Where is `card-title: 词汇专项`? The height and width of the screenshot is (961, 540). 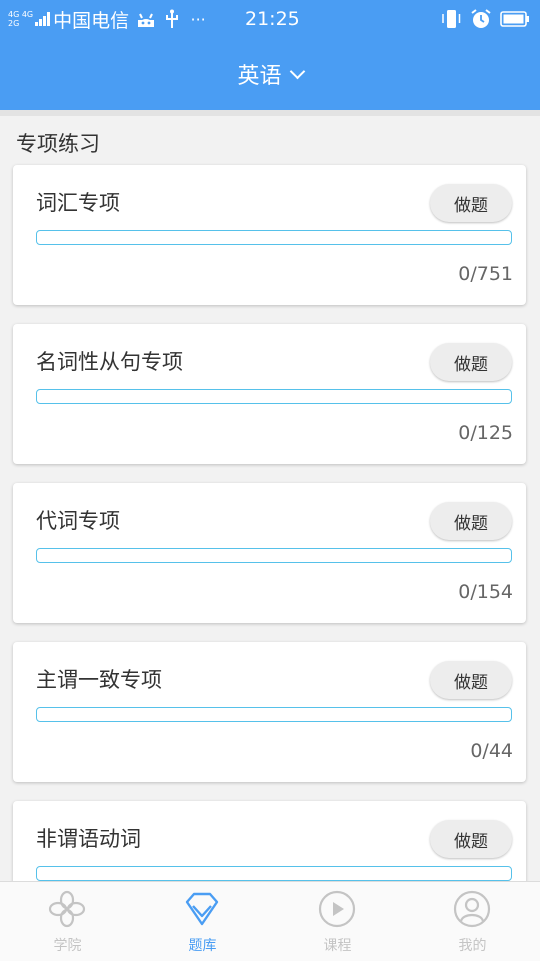 card-title: 词汇专项 is located at coordinates (78, 203).